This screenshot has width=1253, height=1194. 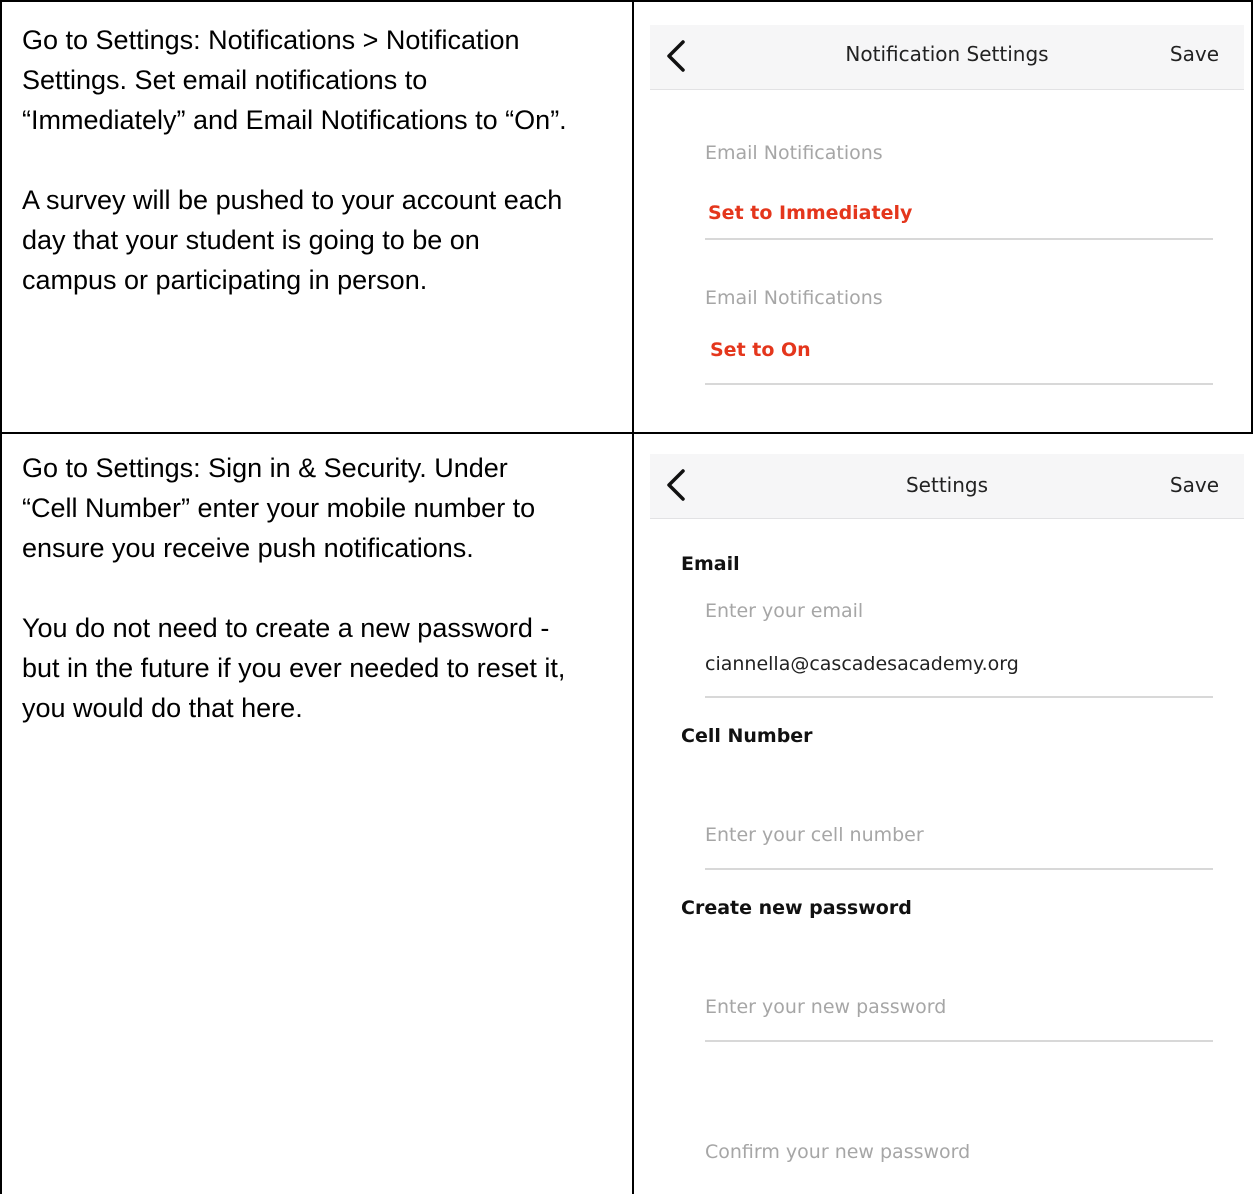 What do you see at coordinates (796, 908) in the screenshot?
I see `create-password-heading: Create new password` at bounding box center [796, 908].